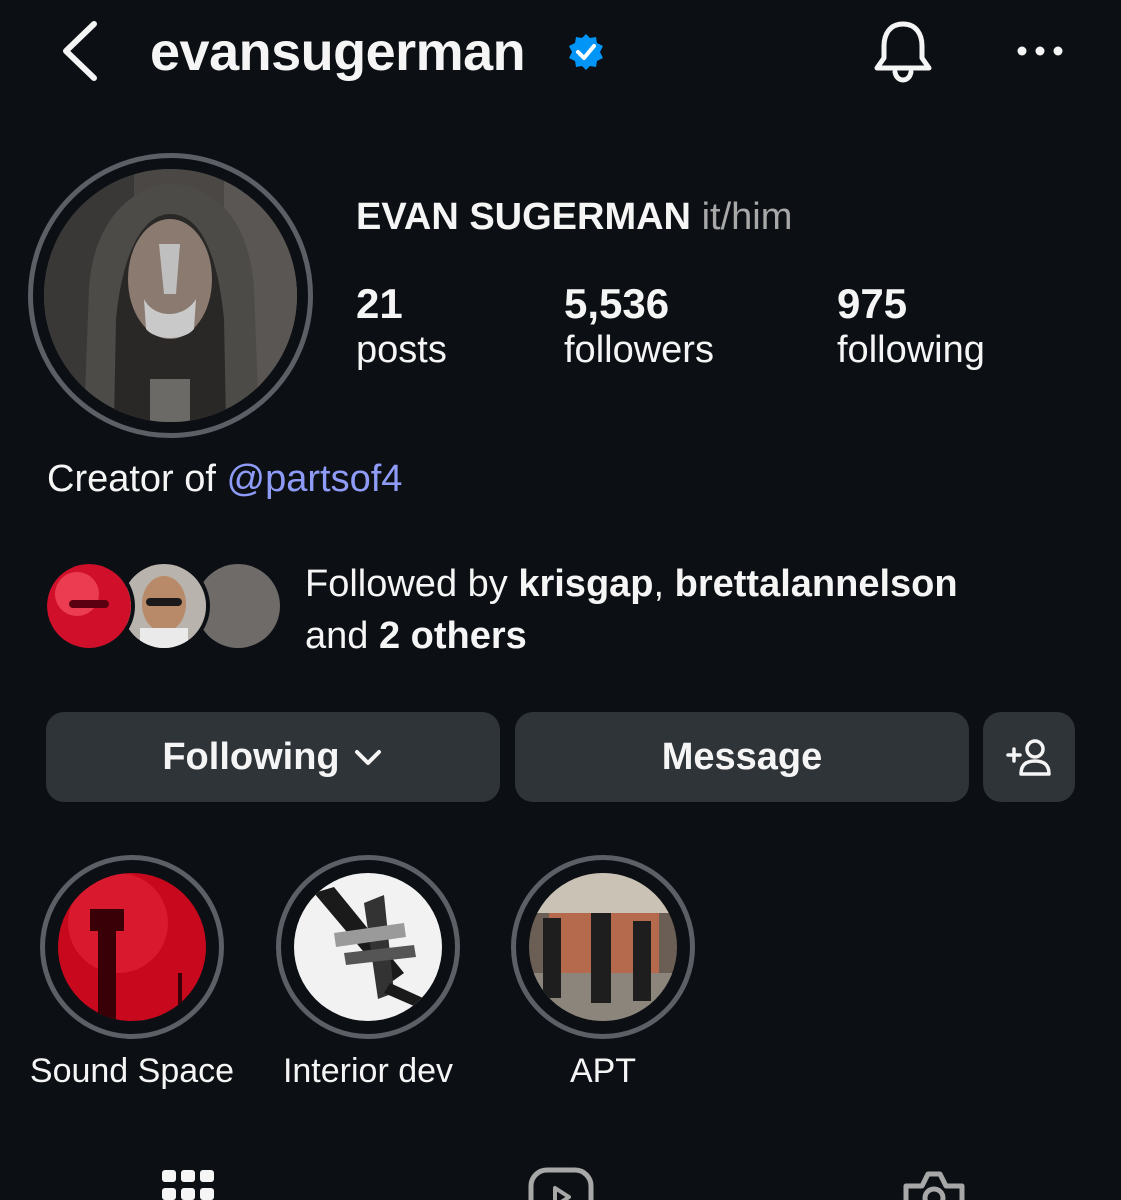  I want to click on following-count: 975, so click(872, 303).